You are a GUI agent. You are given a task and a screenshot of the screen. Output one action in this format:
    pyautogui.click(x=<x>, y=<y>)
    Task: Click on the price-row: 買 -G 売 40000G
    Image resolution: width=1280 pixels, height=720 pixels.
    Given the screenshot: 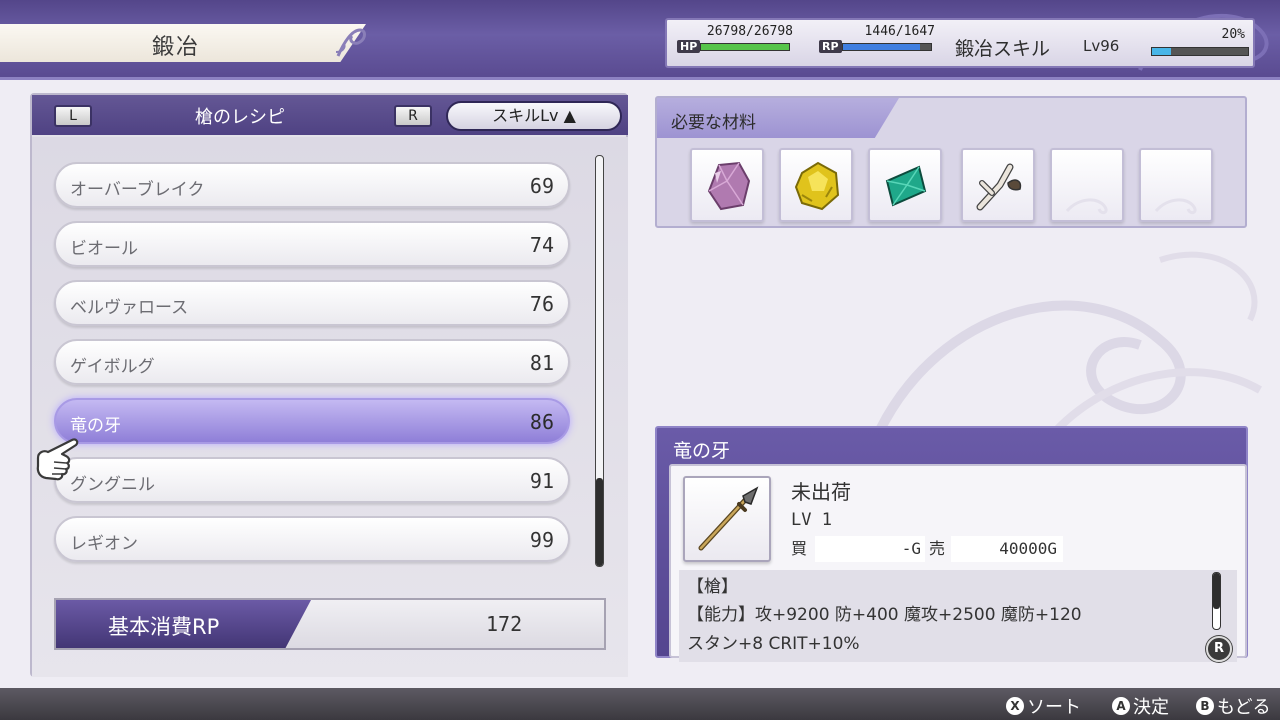 What is the action you would take?
    pyautogui.click(x=927, y=549)
    